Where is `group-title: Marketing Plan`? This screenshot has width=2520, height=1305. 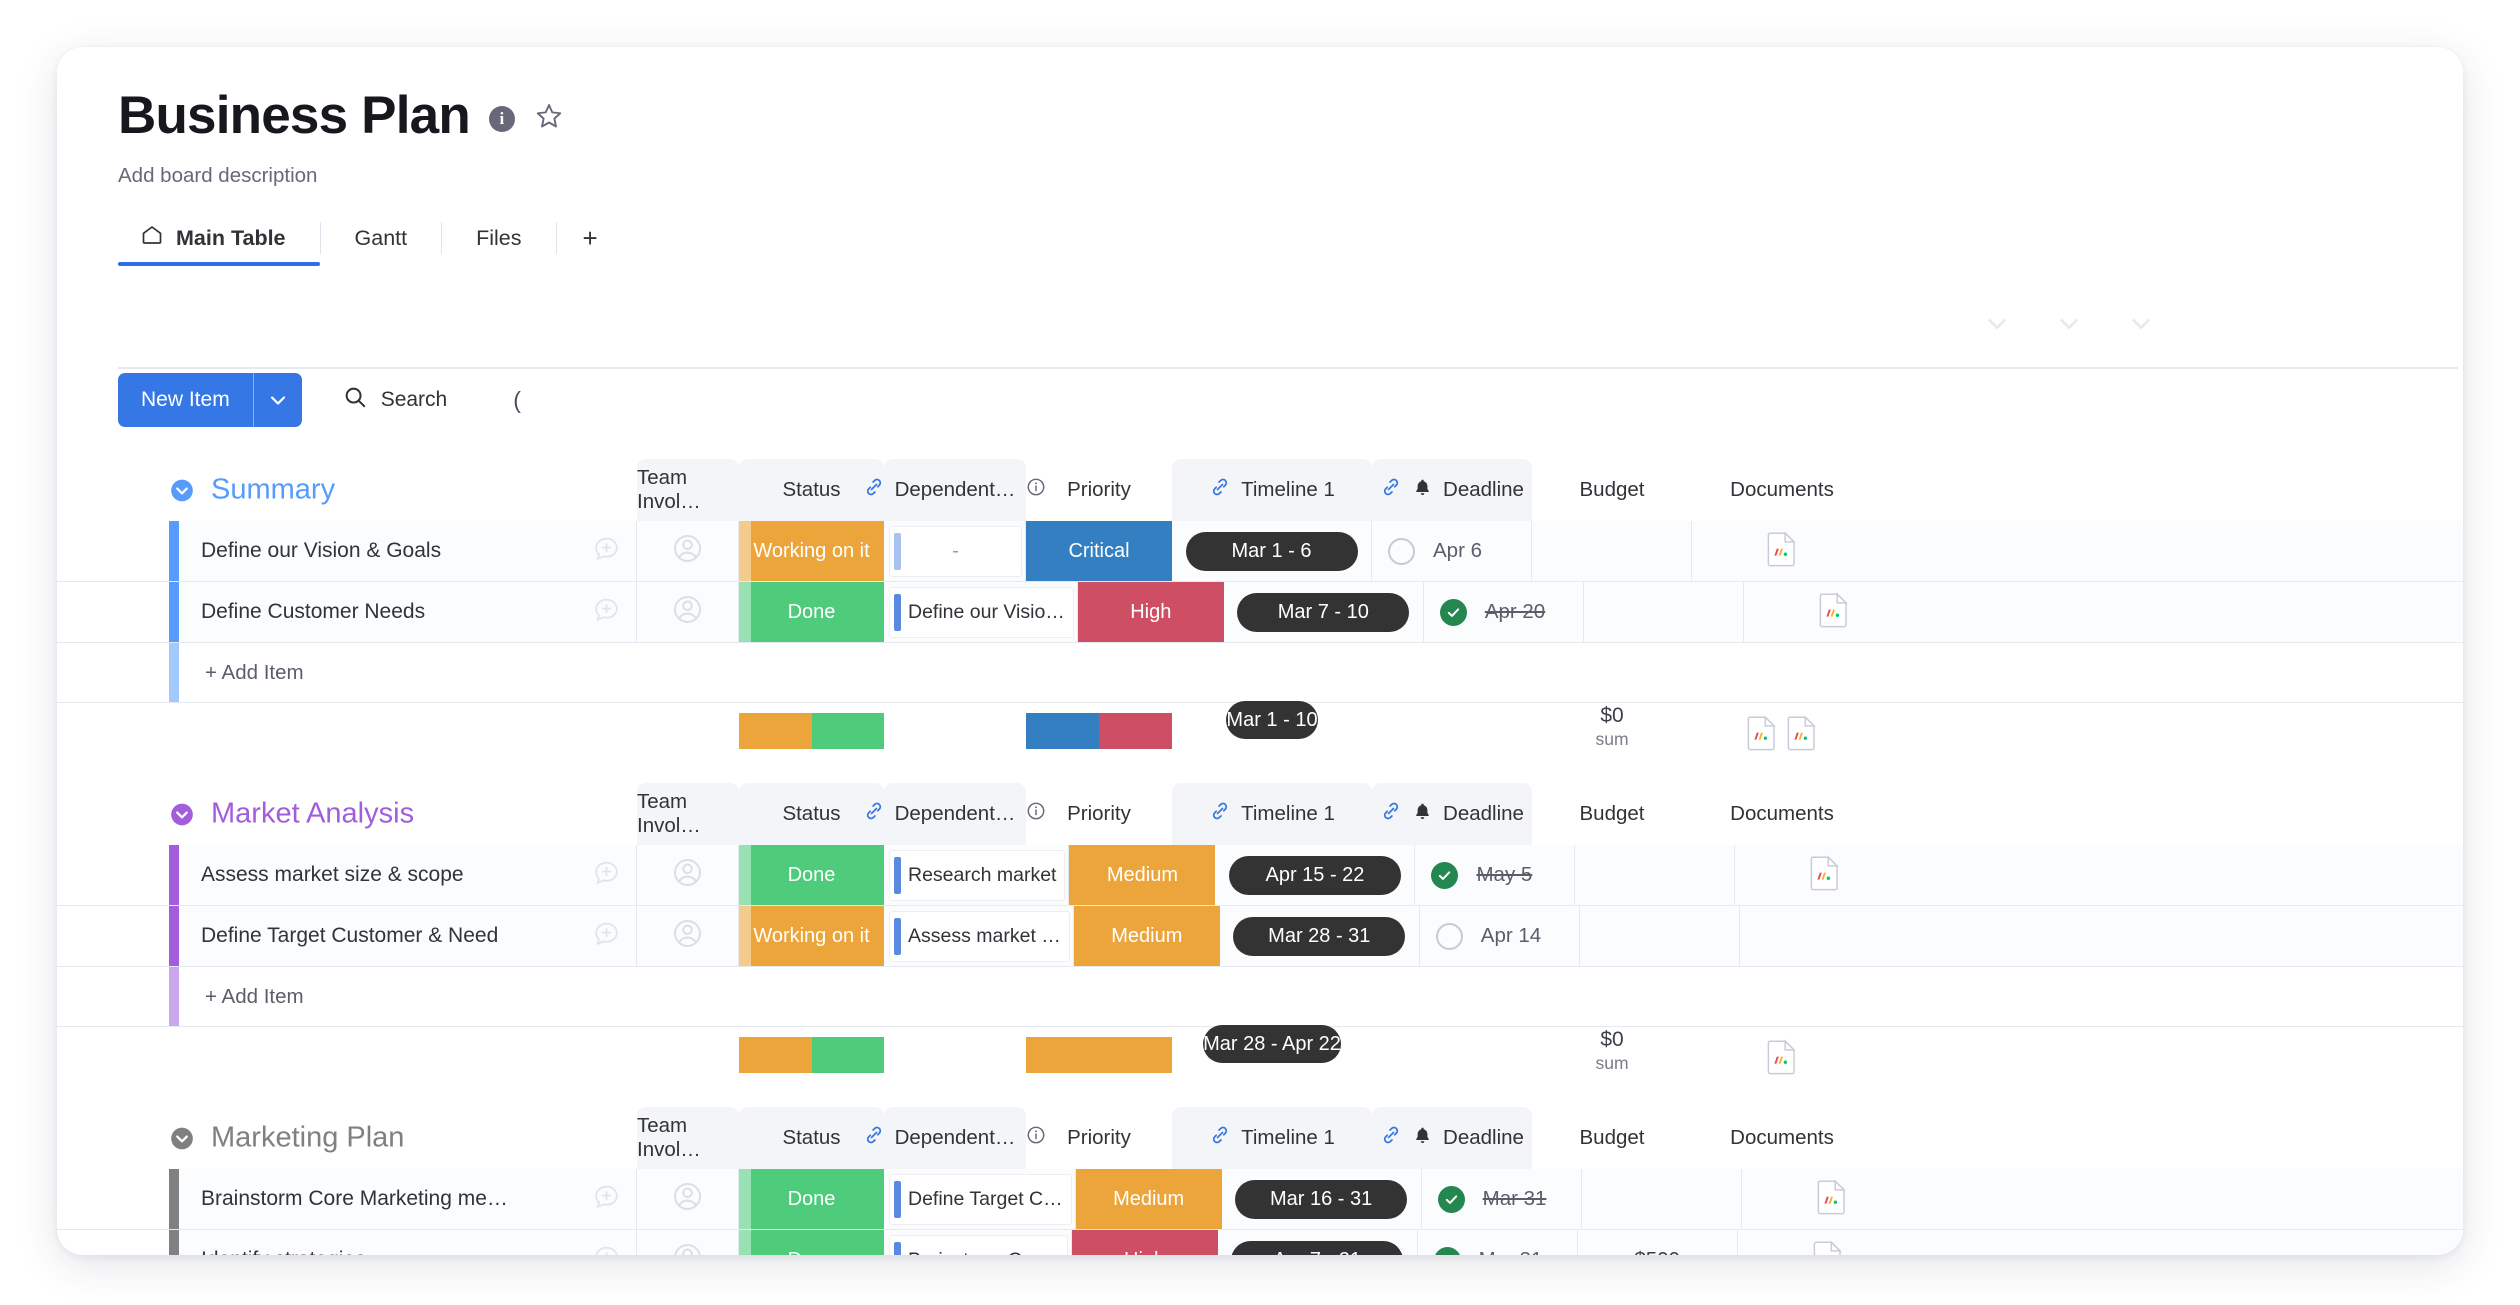 group-title: Marketing Plan is located at coordinates (286, 1138).